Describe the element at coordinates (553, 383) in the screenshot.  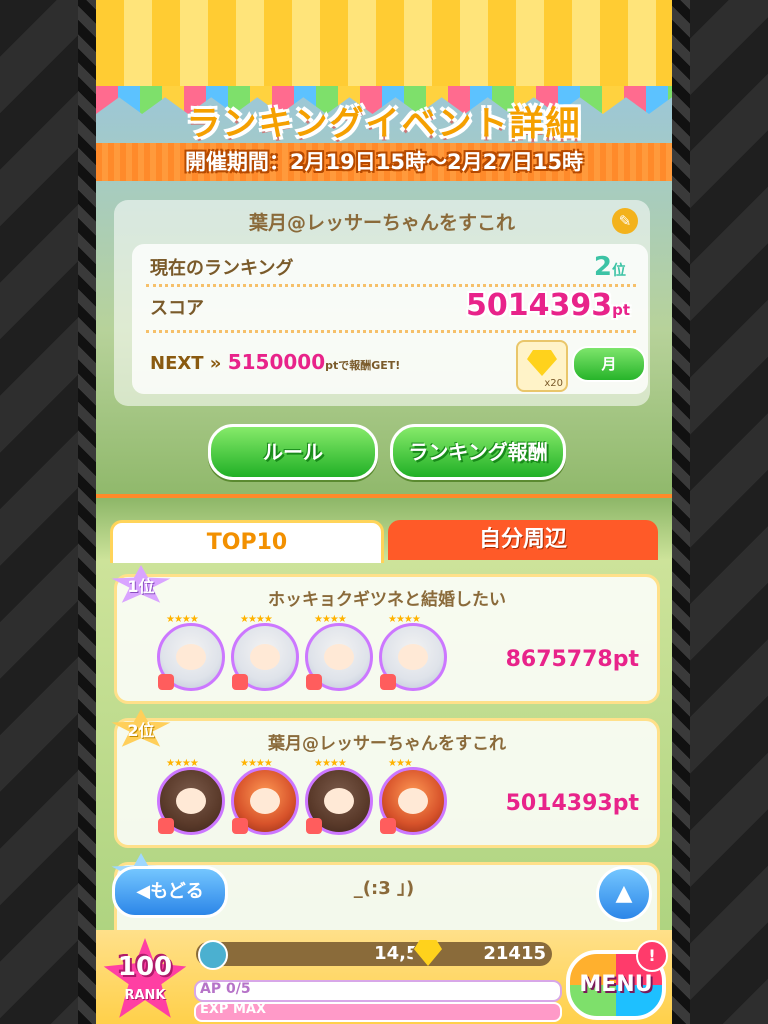
I see `reward-count: x20` at that location.